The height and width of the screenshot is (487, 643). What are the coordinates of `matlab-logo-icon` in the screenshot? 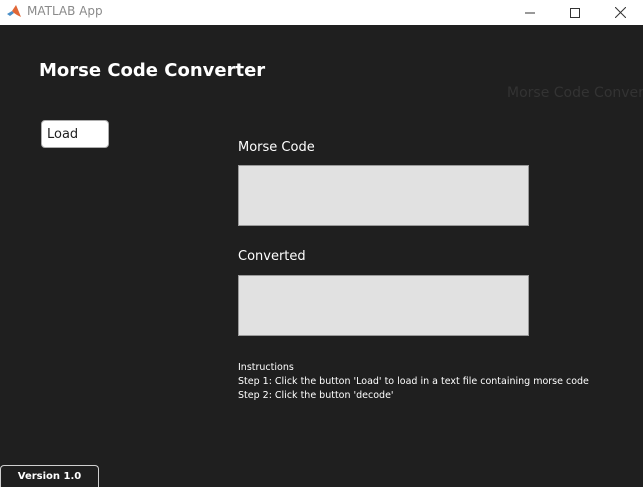 It's located at (14, 12).